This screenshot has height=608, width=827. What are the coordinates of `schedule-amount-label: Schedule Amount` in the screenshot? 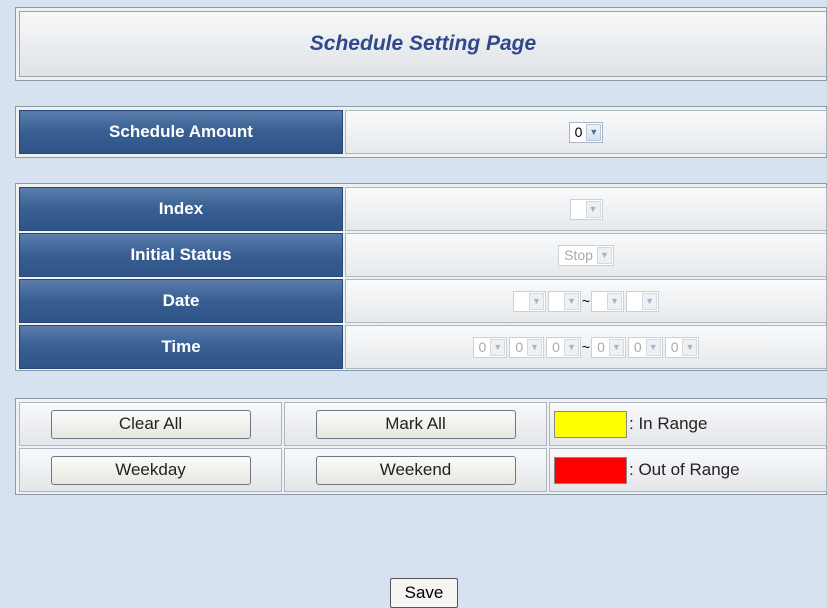 It's located at (181, 132).